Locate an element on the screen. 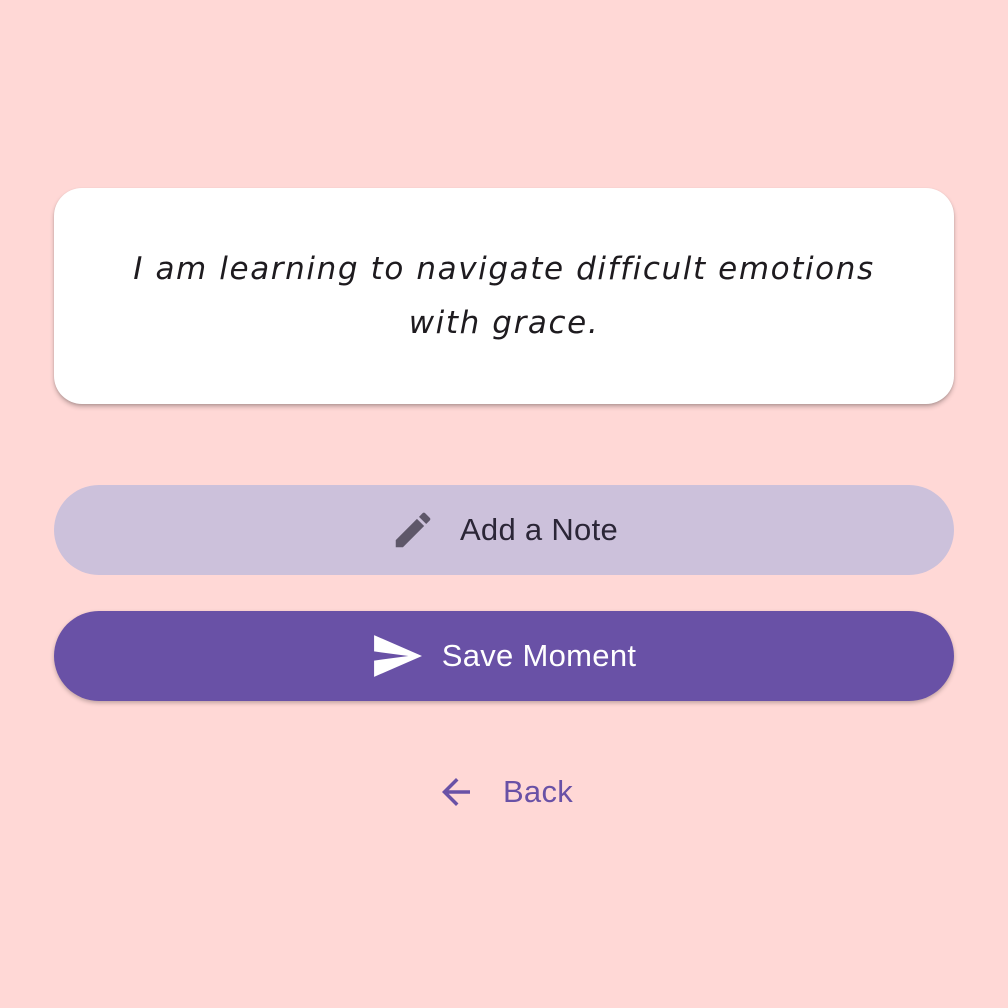 The image size is (1008, 1008). save-moment-label: Save Moment is located at coordinates (539, 655).